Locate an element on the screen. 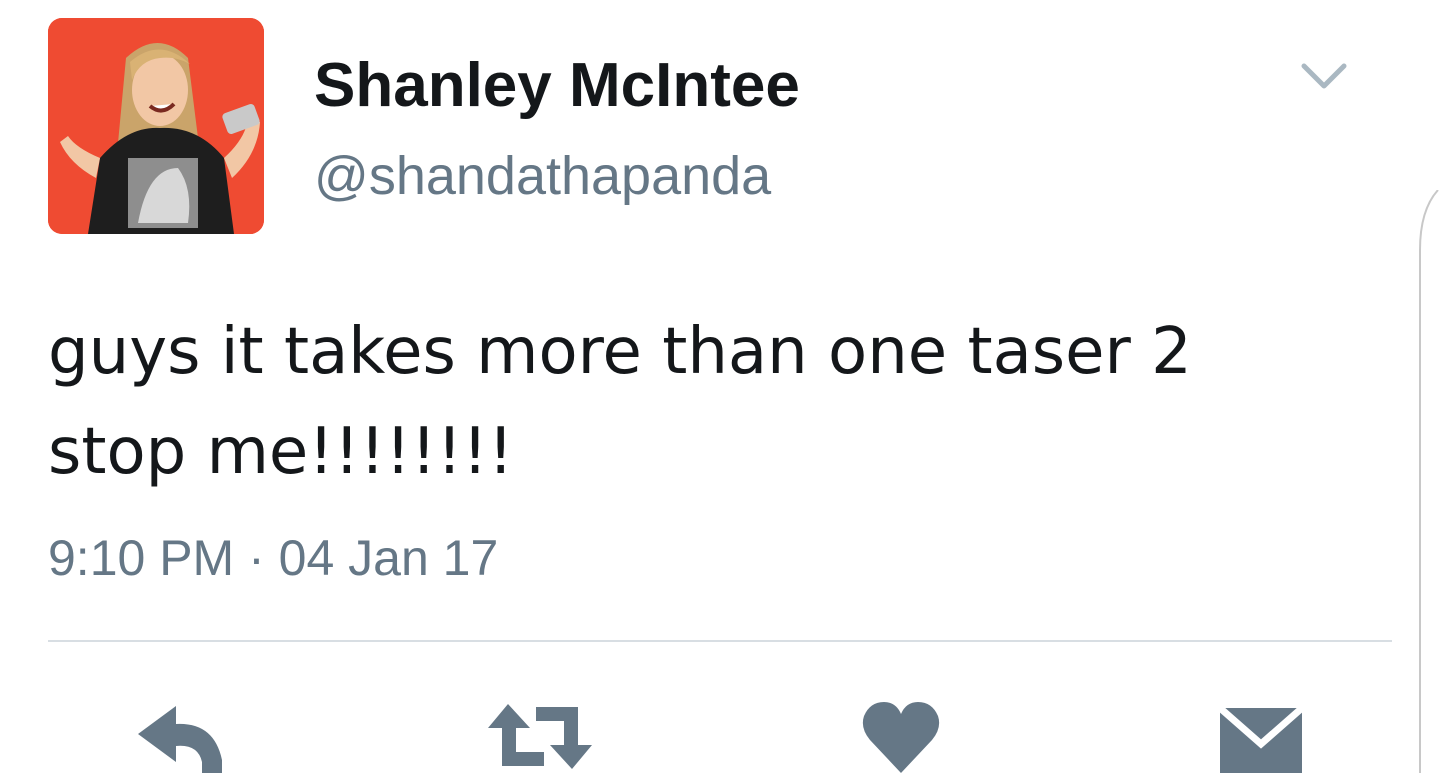 The height and width of the screenshot is (773, 1440). reply-icon is located at coordinates (180, 736).